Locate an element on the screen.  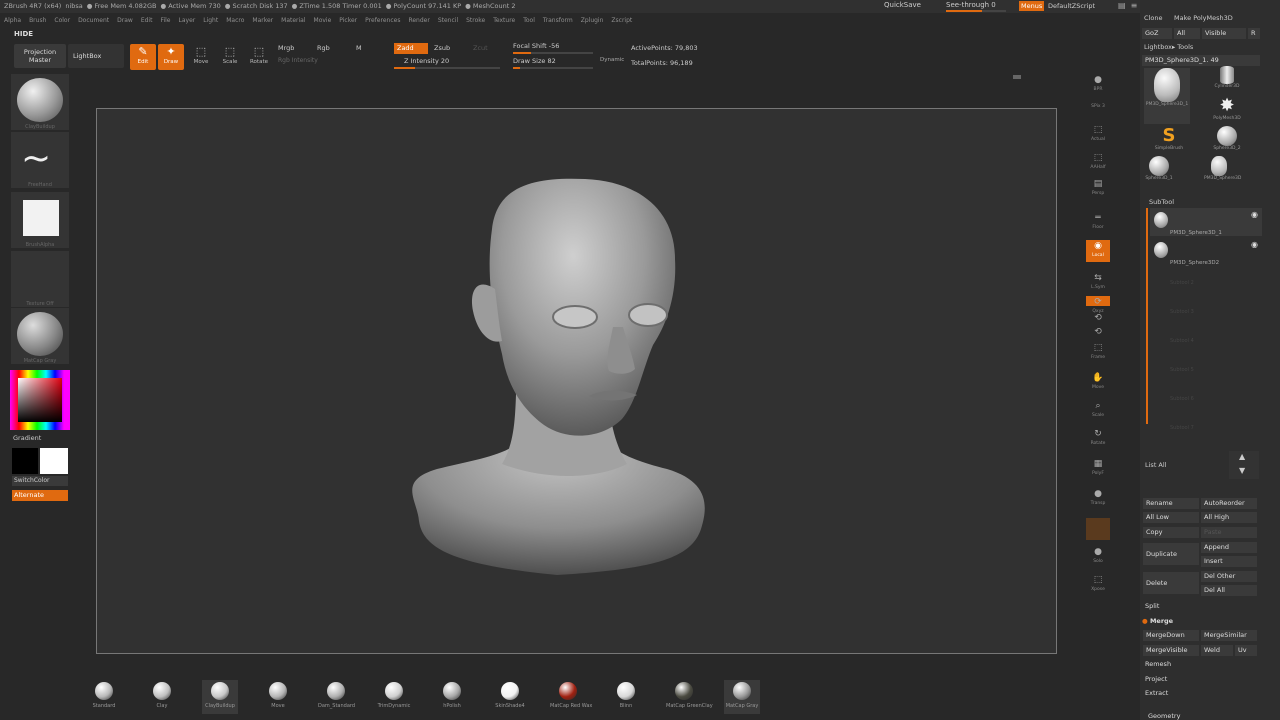
rotate-button: ⬚ Rotate is located at coordinates (259, 57).